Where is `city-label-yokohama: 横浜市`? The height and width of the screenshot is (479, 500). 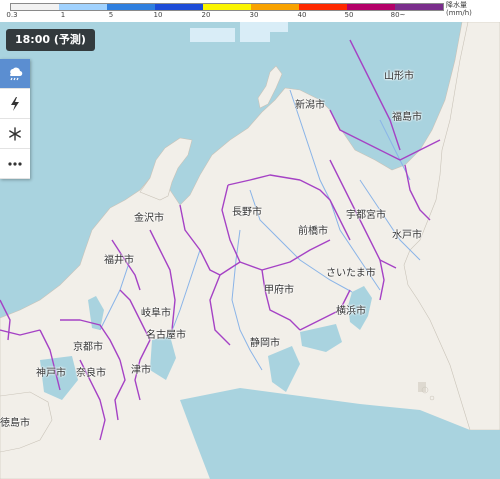 city-label-yokohama: 横浜市 is located at coordinates (351, 309).